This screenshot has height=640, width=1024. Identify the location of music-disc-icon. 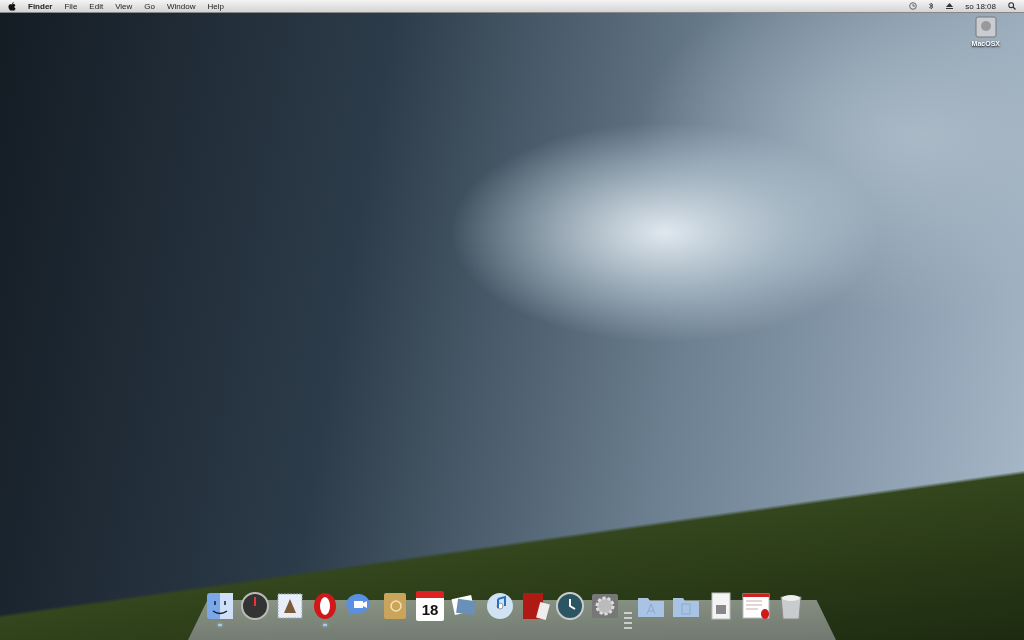
(500, 606).